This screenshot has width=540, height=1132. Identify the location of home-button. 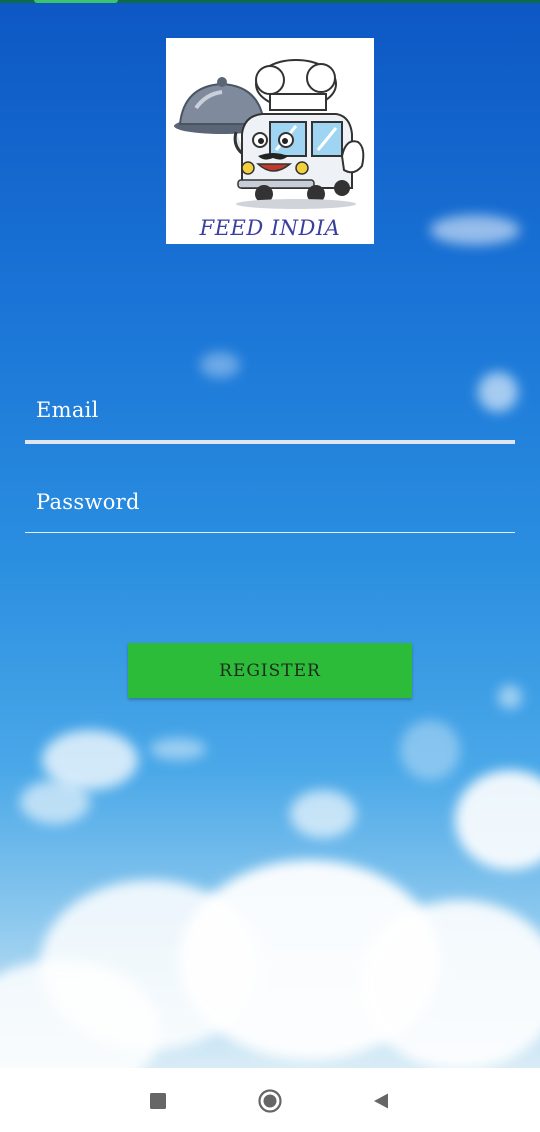
(270, 1101).